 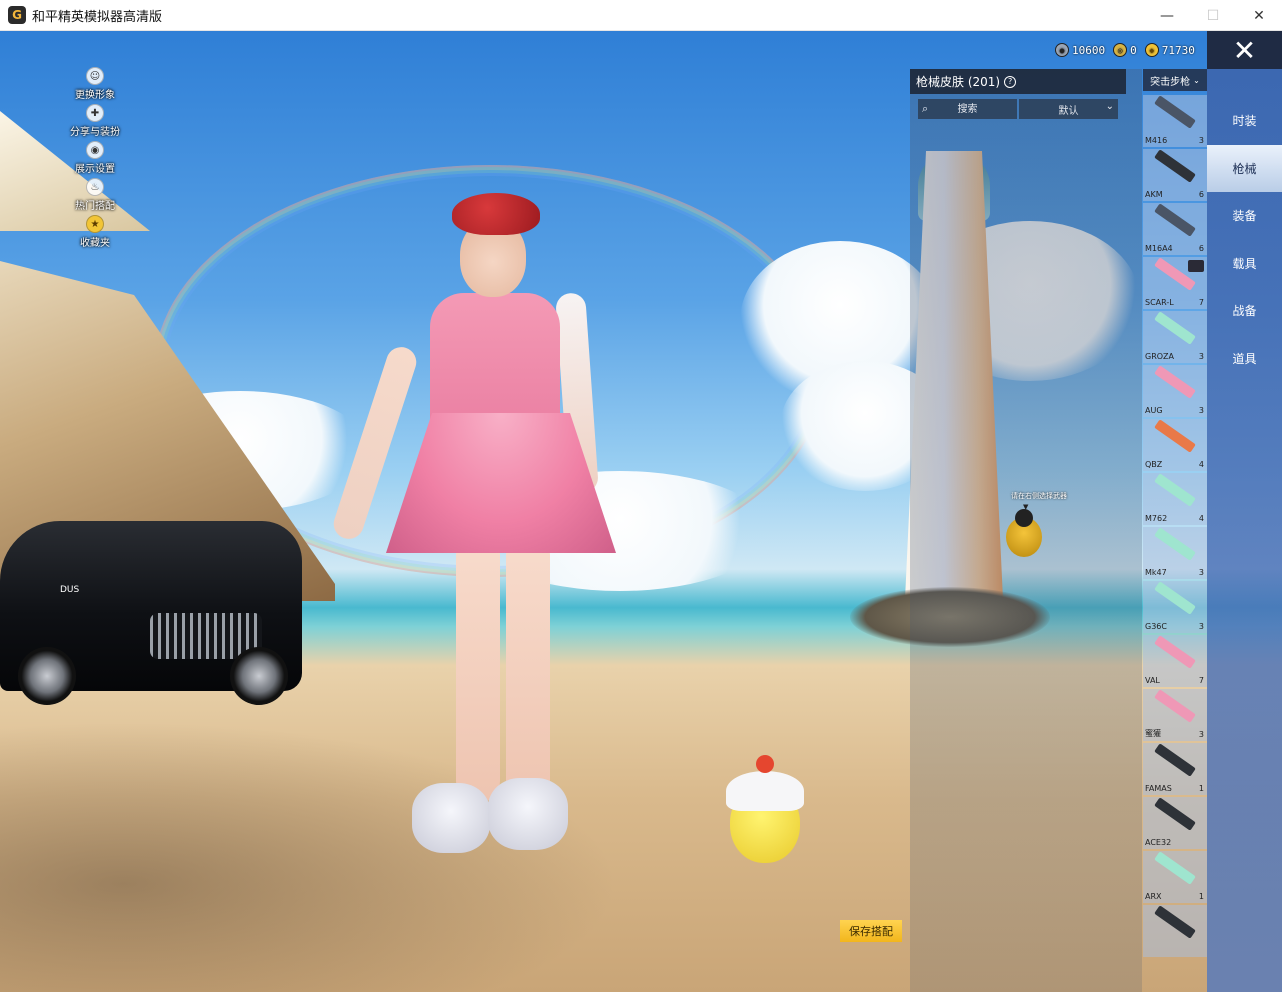 What do you see at coordinates (1167, 15) in the screenshot?
I see `minimize-button: —` at bounding box center [1167, 15].